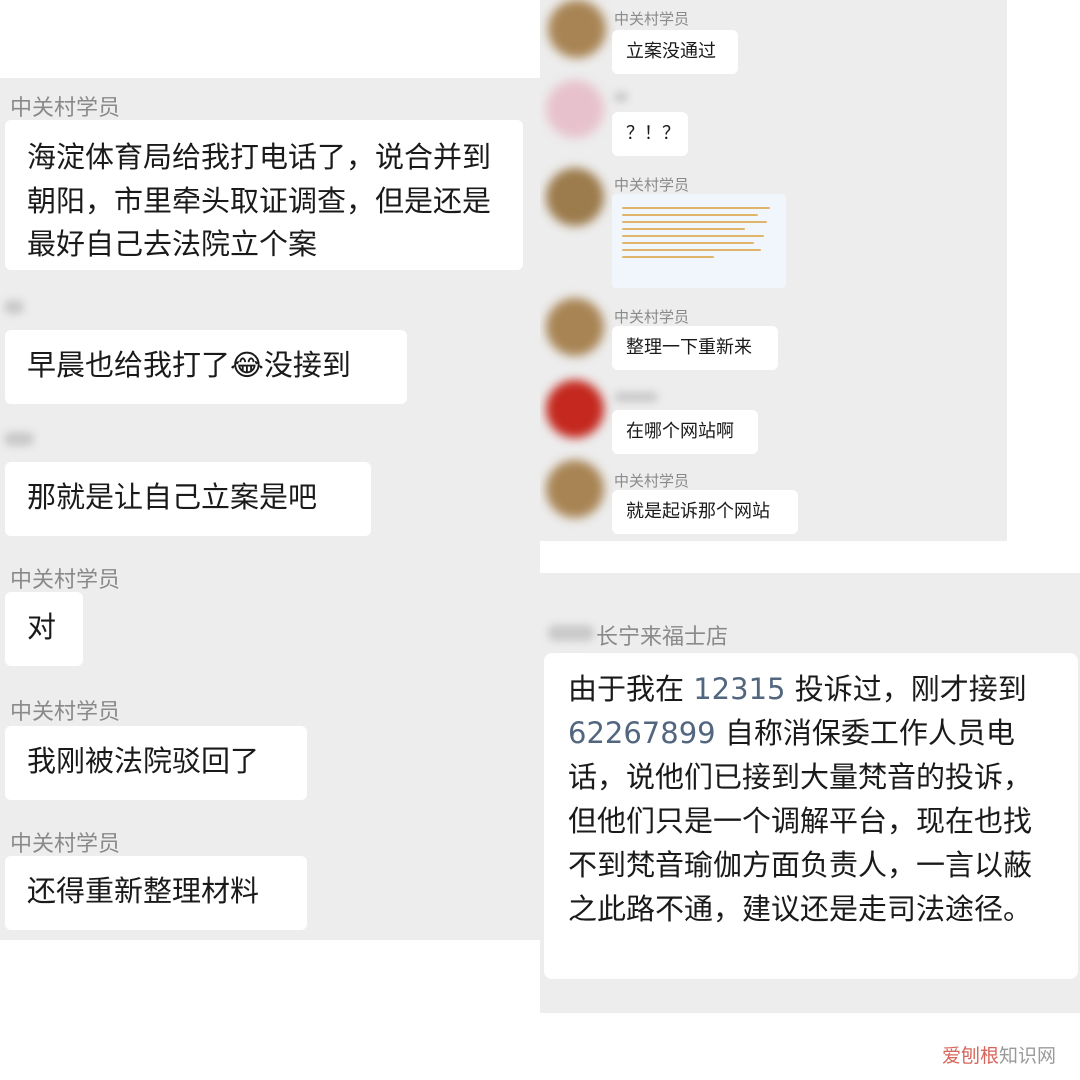  Describe the element at coordinates (671, 51) in the screenshot. I see `message-text: 立案没通过` at that location.